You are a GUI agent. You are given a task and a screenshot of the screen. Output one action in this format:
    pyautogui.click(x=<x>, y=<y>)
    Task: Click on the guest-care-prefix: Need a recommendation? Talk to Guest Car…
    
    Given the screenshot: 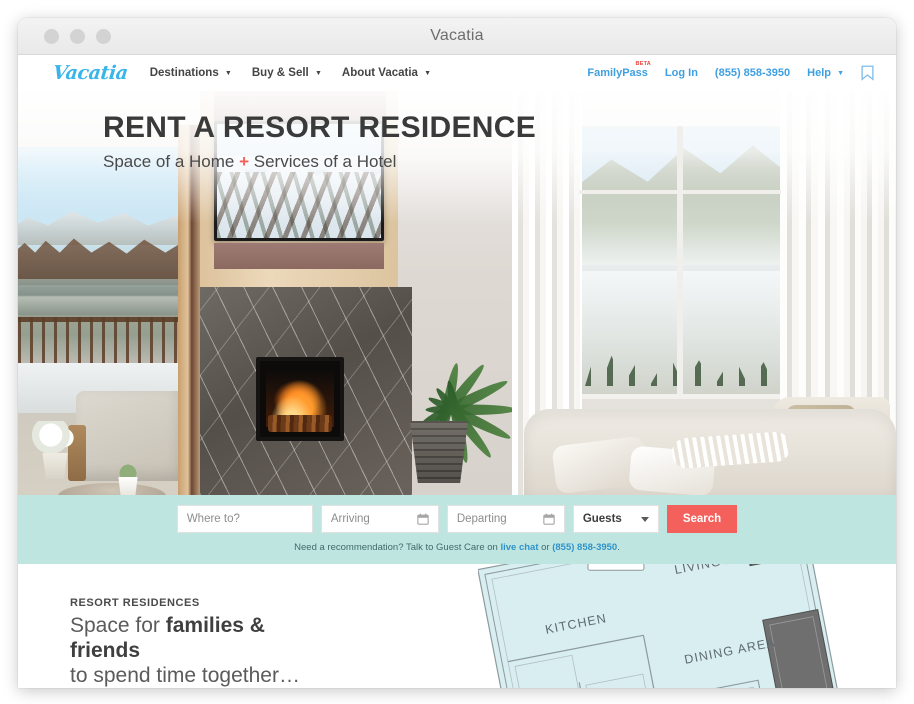 What is the action you would take?
    pyautogui.click(x=397, y=547)
    